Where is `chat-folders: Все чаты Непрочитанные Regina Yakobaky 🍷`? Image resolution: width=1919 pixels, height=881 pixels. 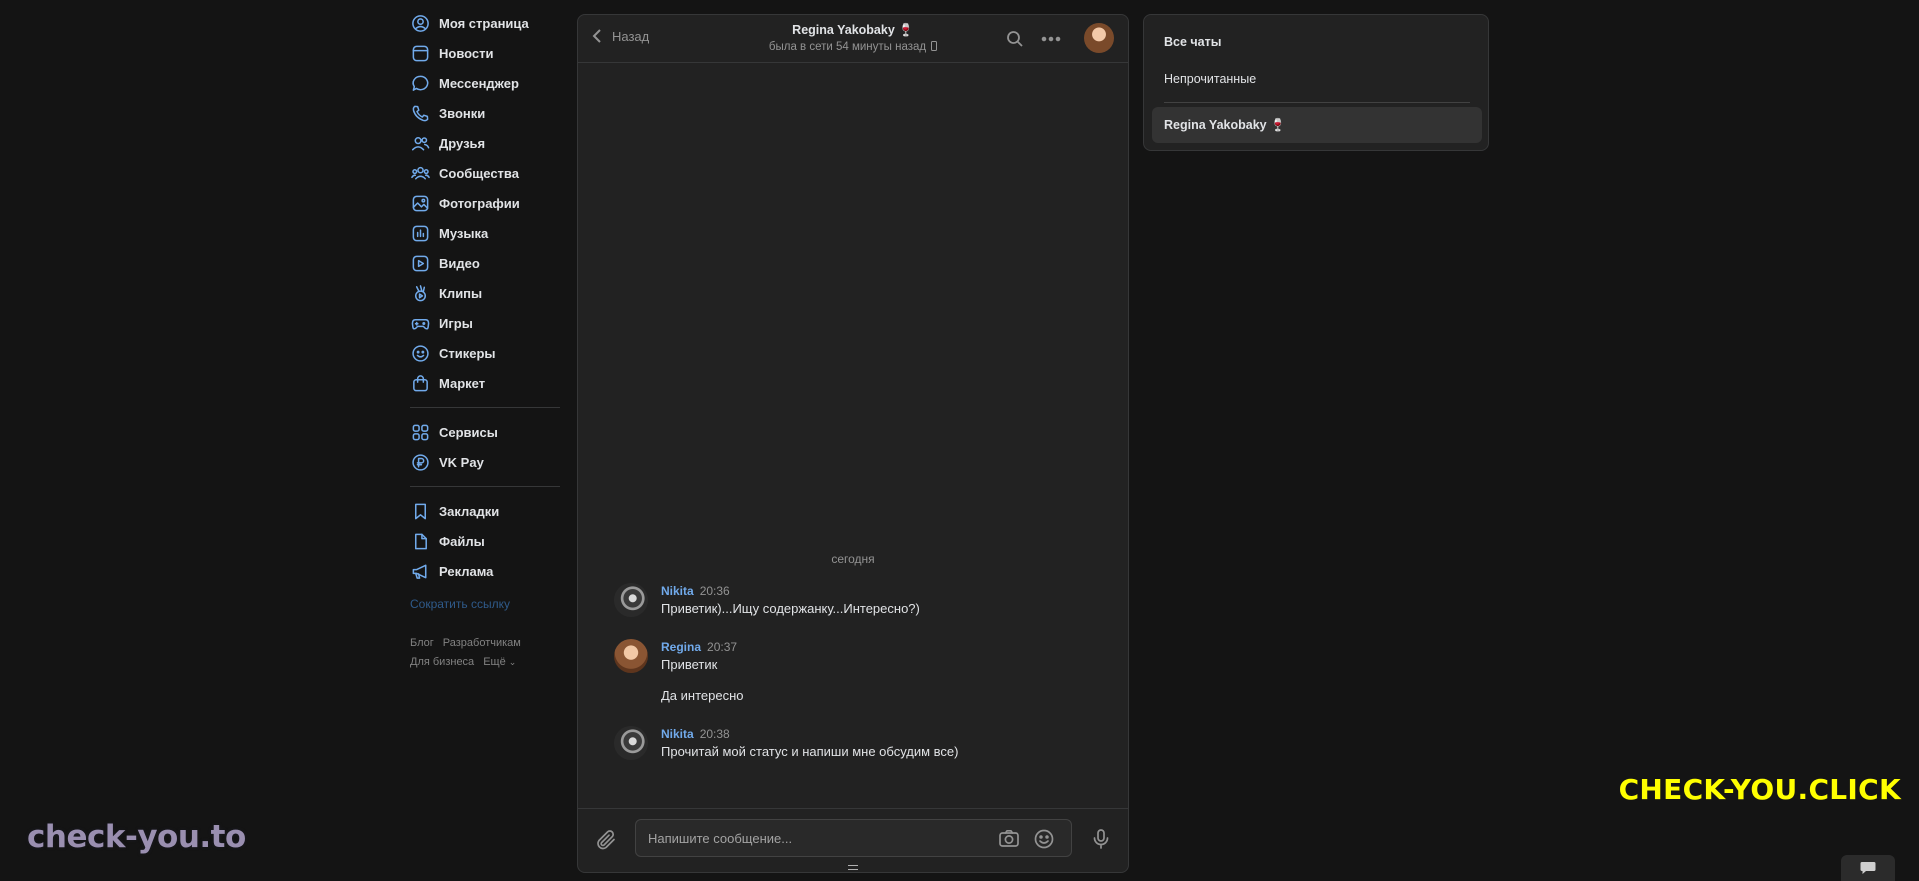 chat-folders: Все чаты Непрочитанные Regina Yakobaky 🍷 is located at coordinates (1316, 82).